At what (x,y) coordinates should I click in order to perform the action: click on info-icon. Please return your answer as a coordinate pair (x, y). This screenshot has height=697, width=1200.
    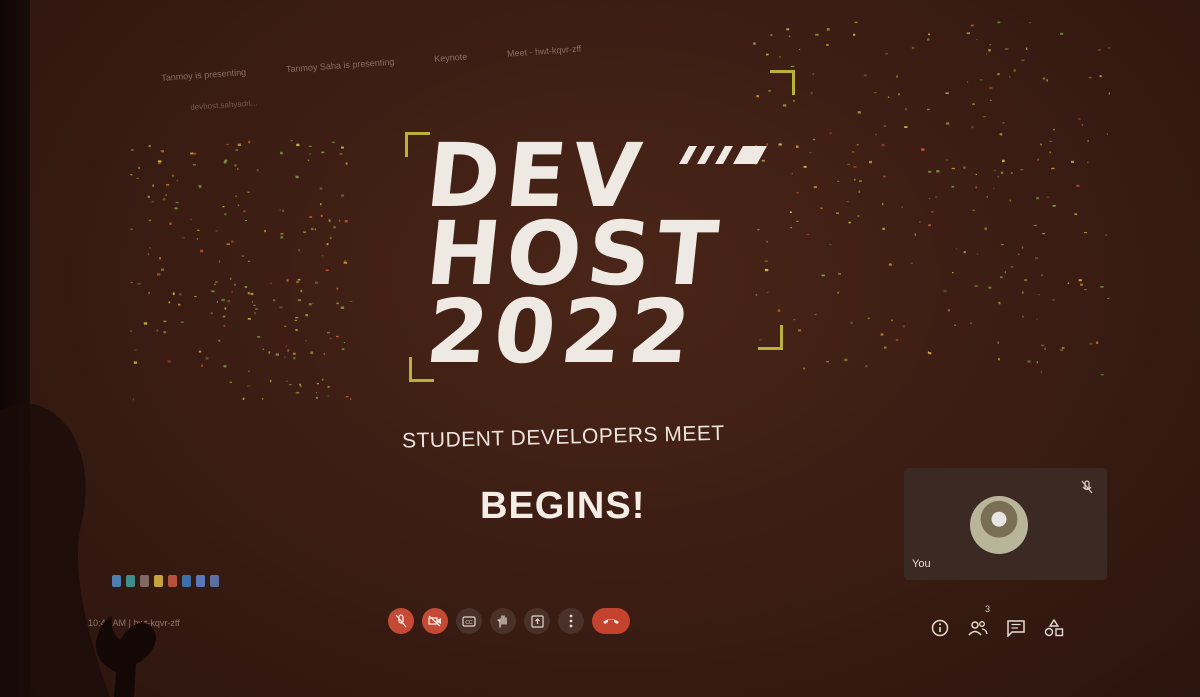
    Looking at the image, I should click on (940, 628).